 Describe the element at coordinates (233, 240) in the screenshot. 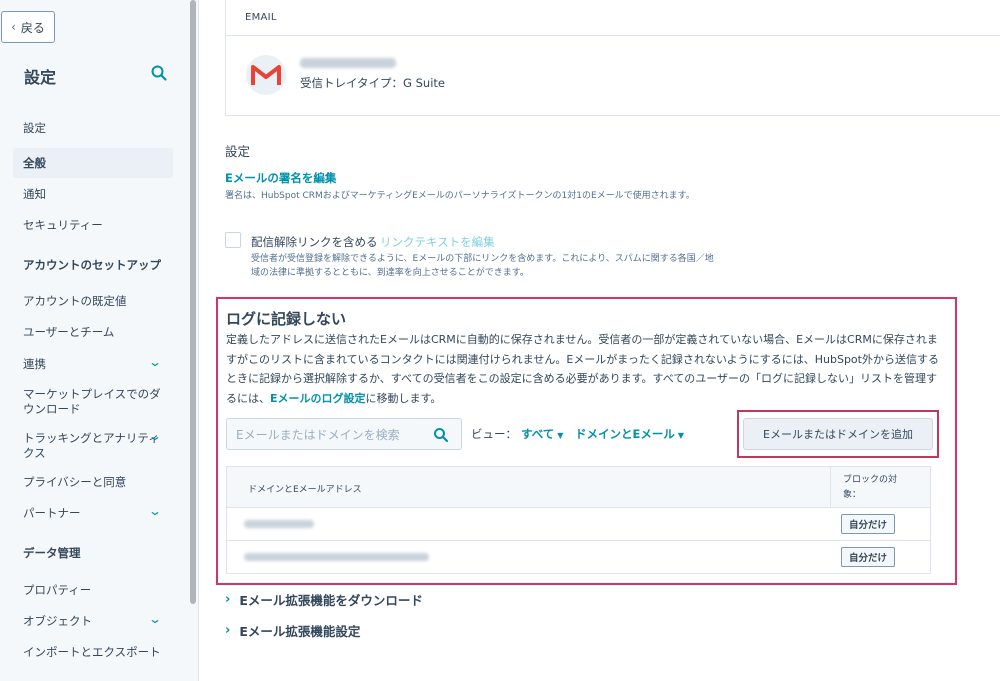

I see `unsubscribe-checkbox` at that location.